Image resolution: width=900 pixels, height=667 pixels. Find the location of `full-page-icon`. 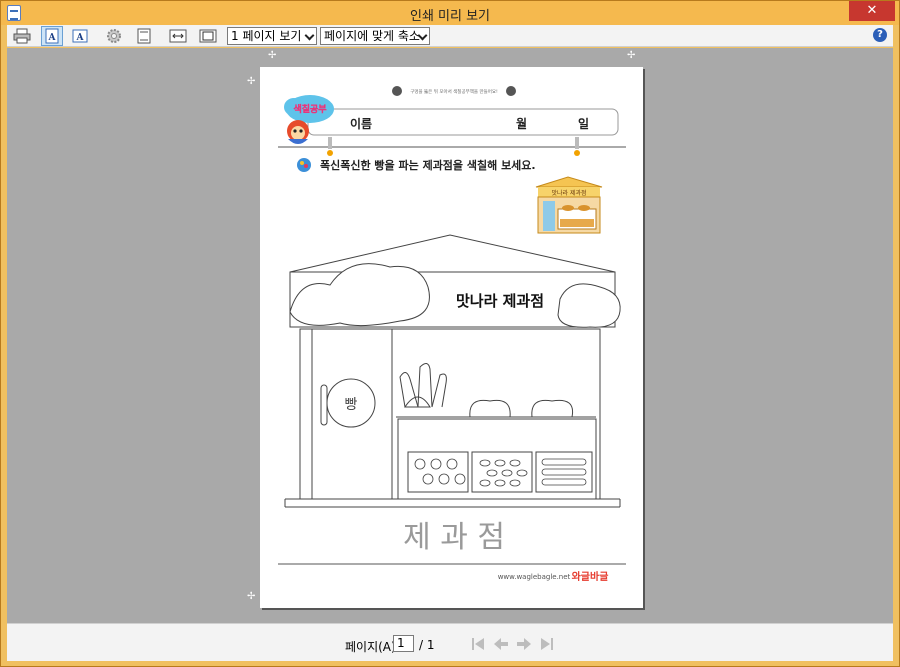

full-page-icon is located at coordinates (208, 36).